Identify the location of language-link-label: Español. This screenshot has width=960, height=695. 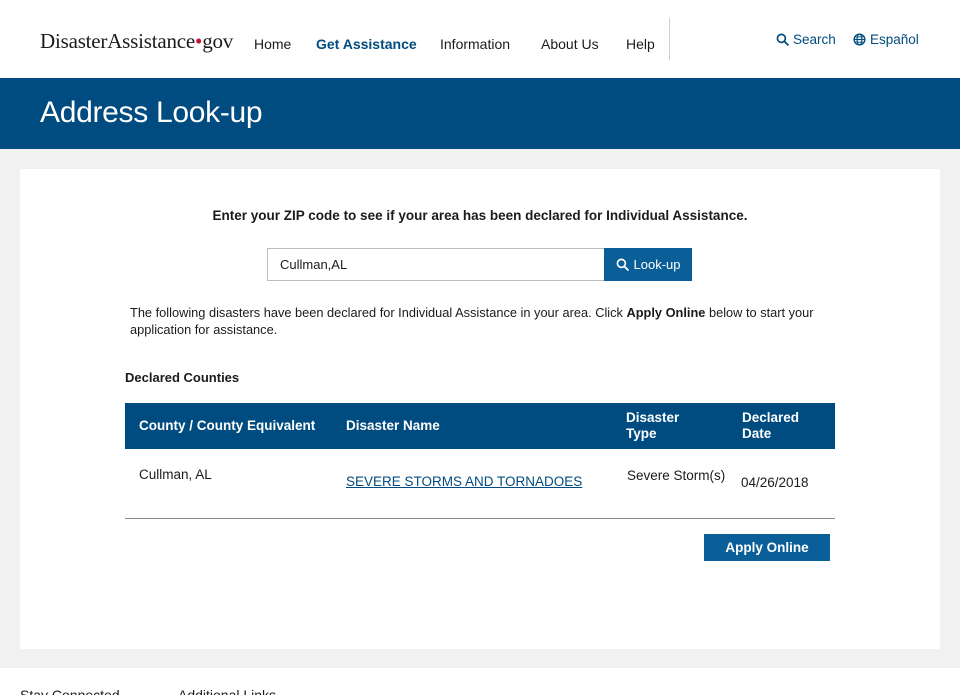
(894, 39).